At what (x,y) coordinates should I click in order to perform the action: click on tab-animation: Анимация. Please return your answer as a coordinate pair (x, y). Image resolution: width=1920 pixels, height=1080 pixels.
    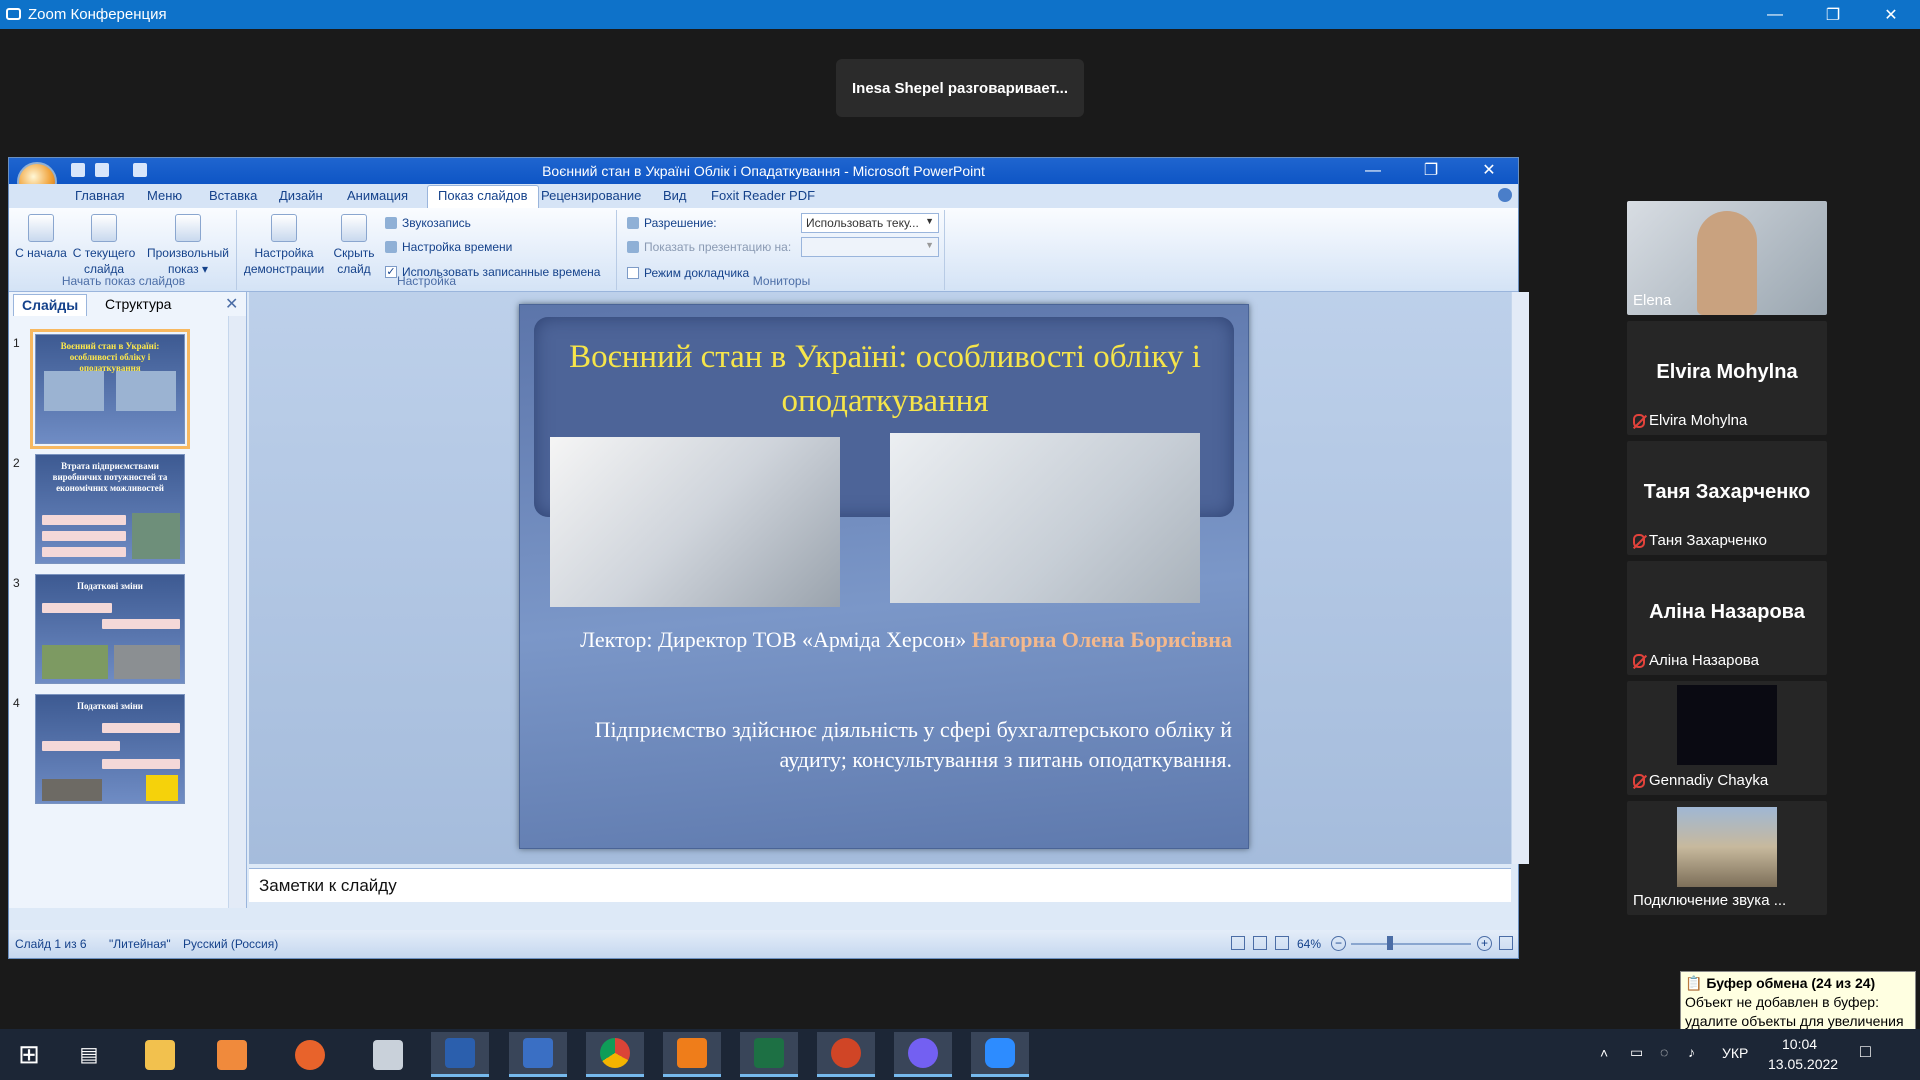
    Looking at the image, I should click on (377, 195).